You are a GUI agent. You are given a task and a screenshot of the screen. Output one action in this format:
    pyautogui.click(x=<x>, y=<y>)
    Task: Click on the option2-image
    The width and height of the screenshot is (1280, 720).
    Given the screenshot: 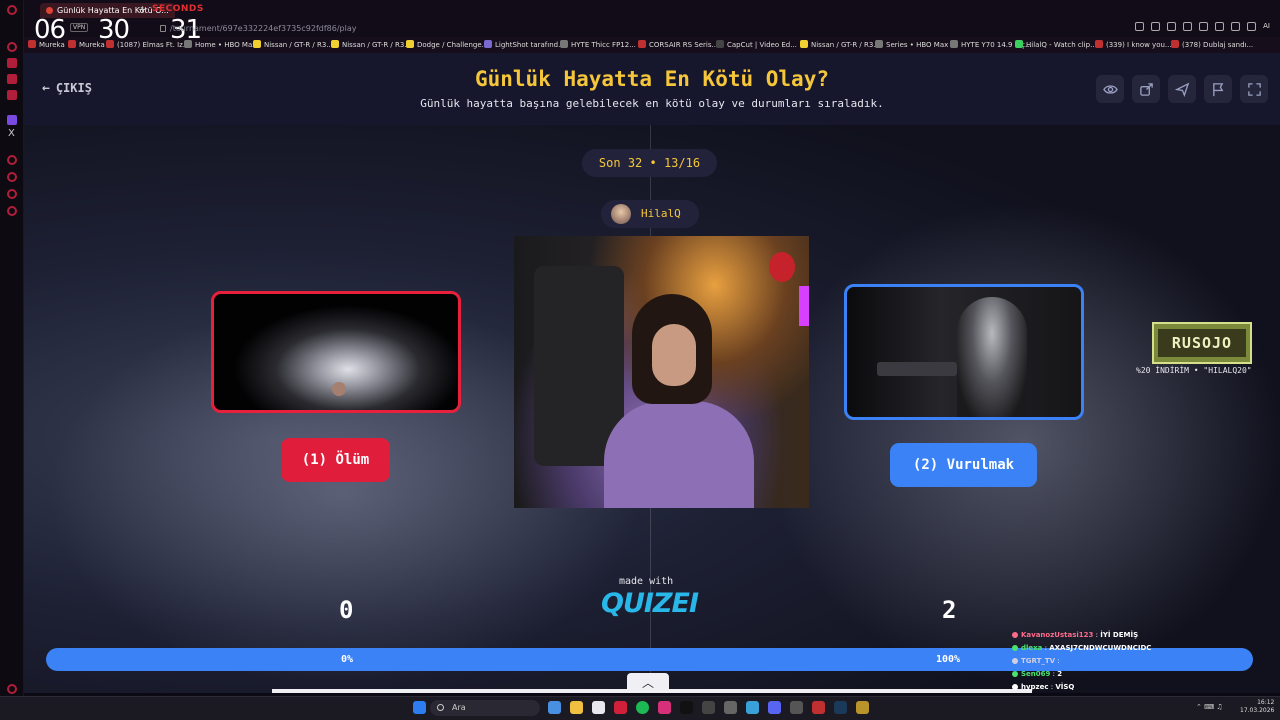 What is the action you would take?
    pyautogui.click(x=964, y=352)
    